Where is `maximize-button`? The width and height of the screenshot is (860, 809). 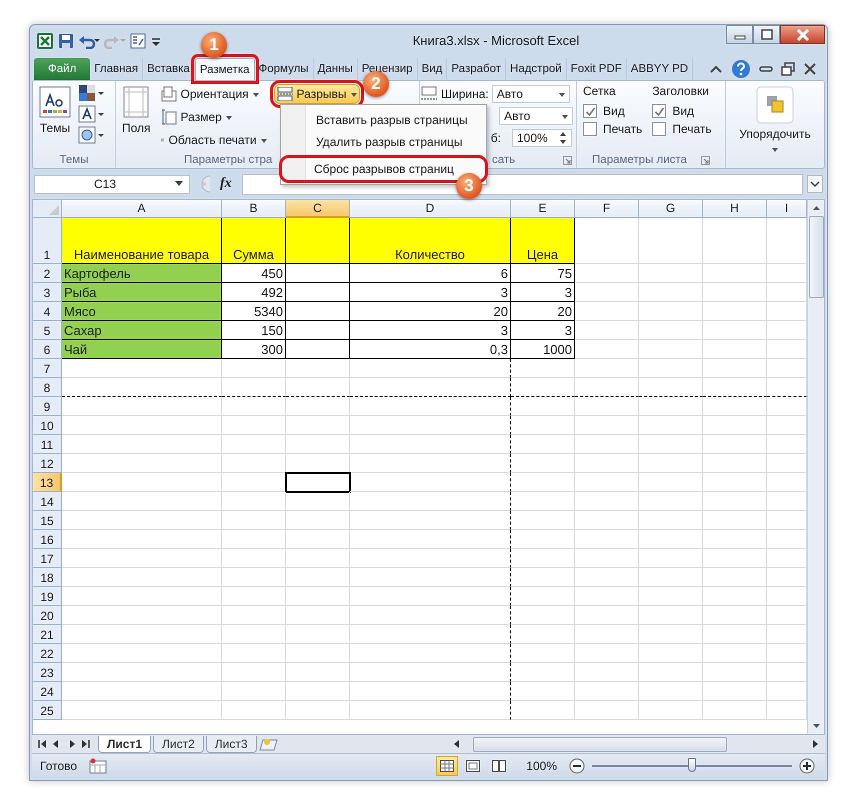 maximize-button is located at coordinates (766, 34).